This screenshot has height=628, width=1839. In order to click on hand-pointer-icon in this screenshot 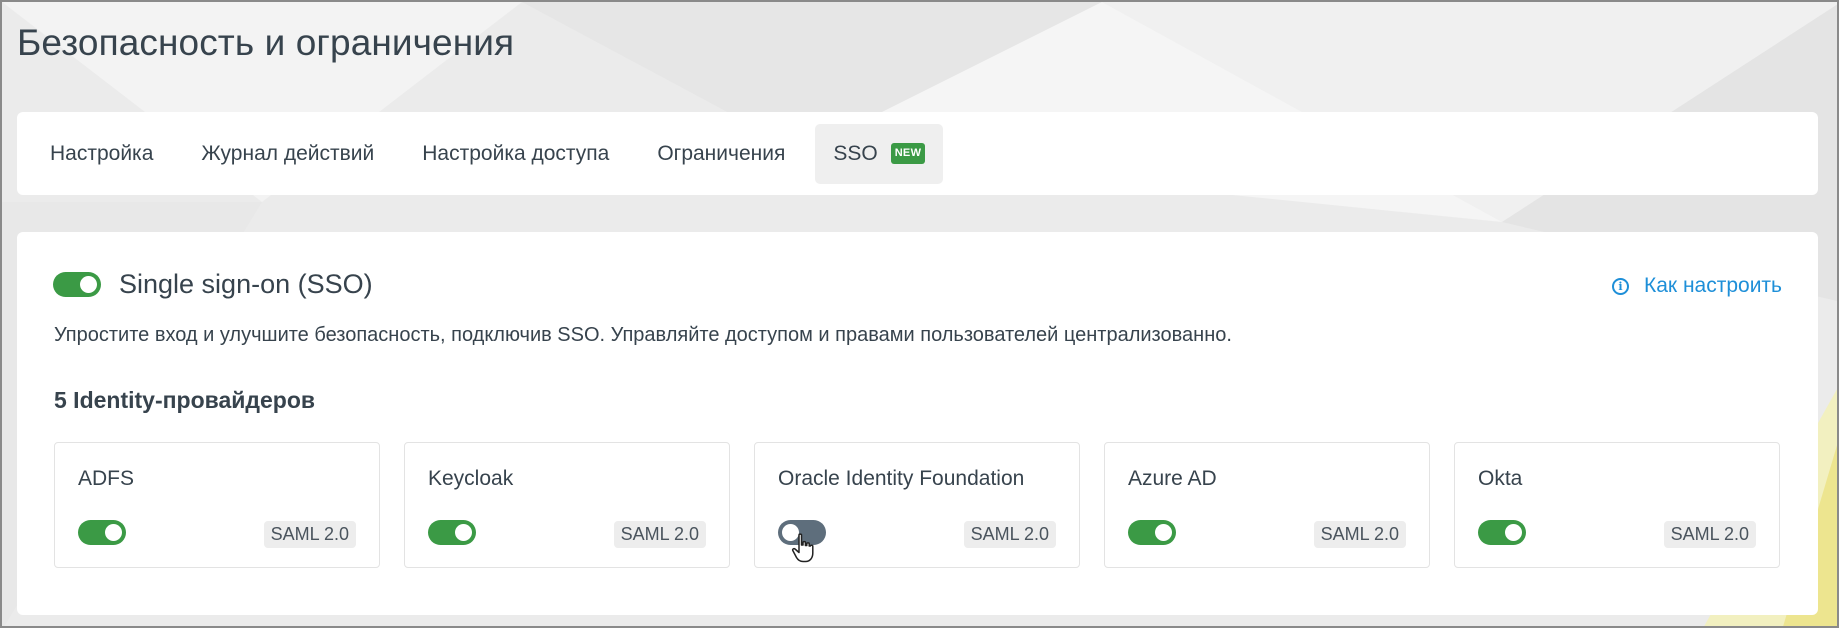, I will do `click(802, 548)`.